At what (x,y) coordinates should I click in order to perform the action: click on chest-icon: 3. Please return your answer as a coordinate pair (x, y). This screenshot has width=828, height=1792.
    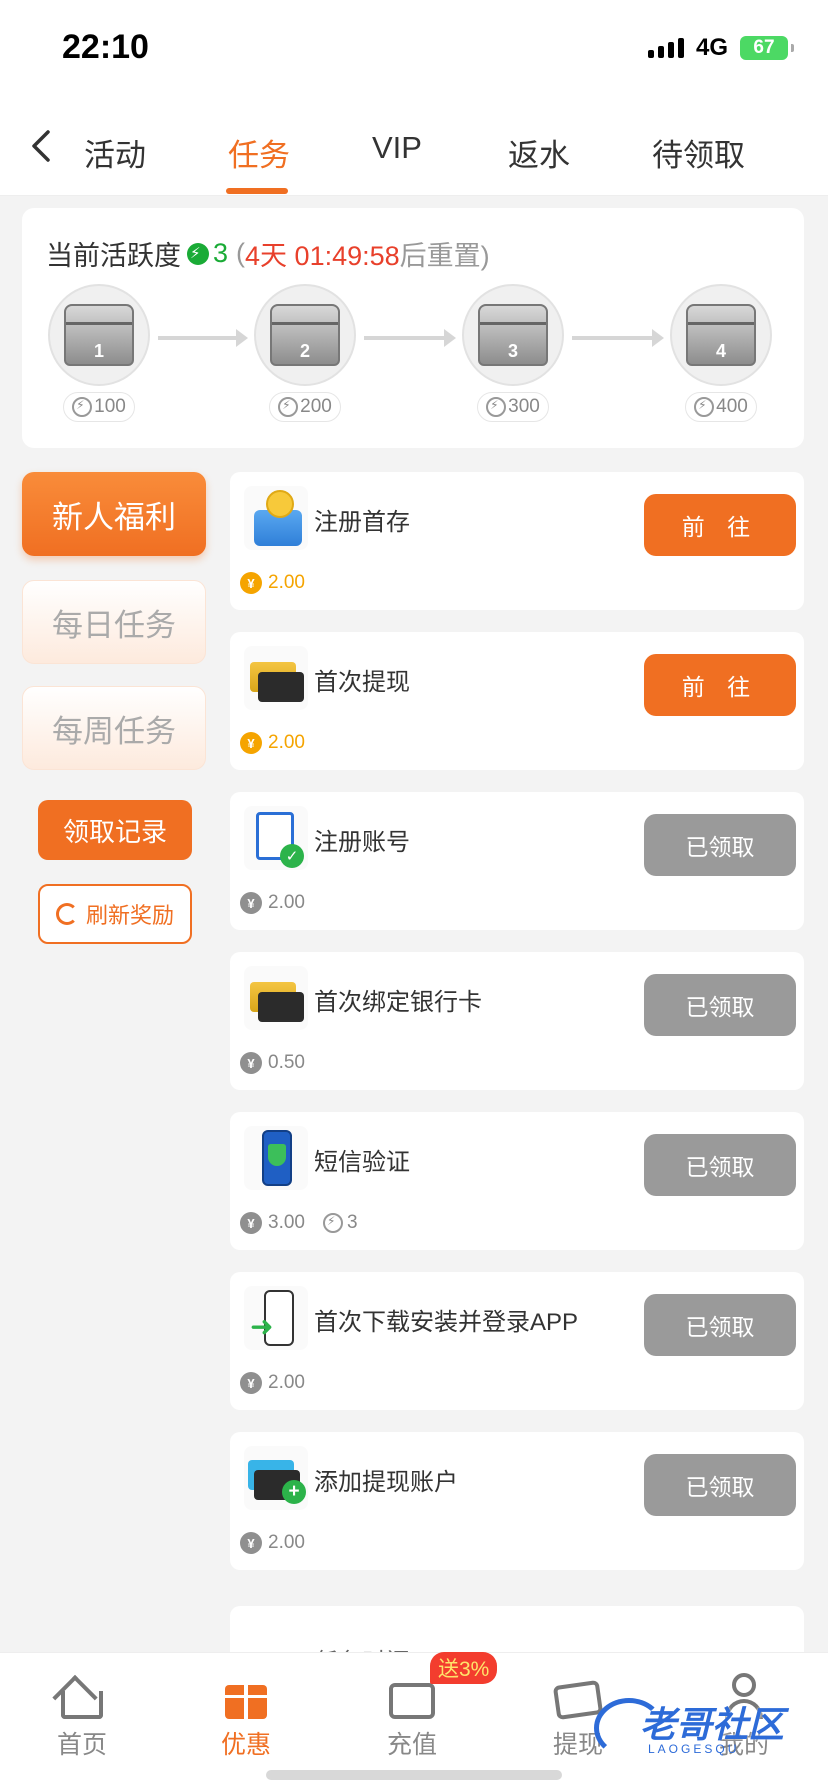
    Looking at the image, I should click on (513, 335).